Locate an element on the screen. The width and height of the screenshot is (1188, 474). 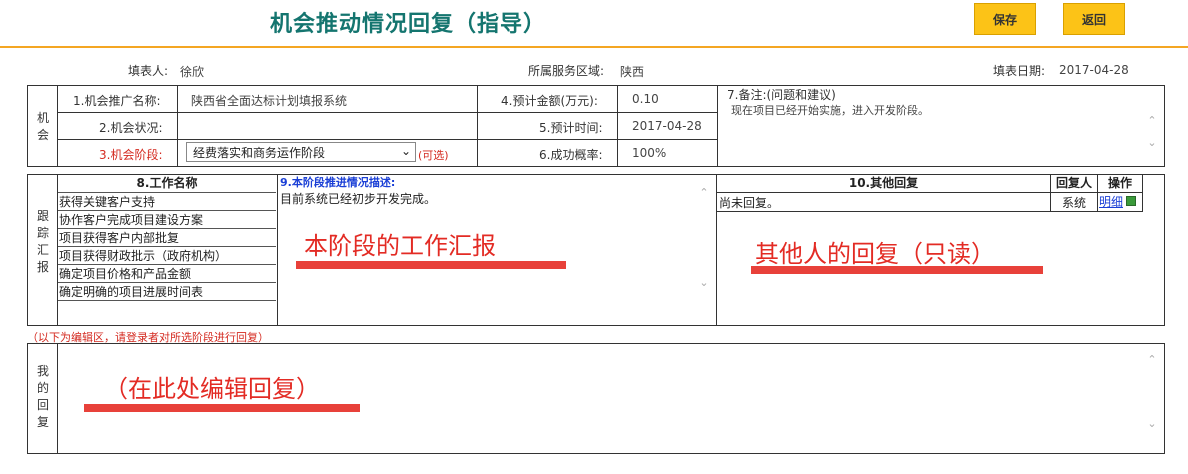
remark-label: 7.备注:(问题和建议) is located at coordinates (781, 95).